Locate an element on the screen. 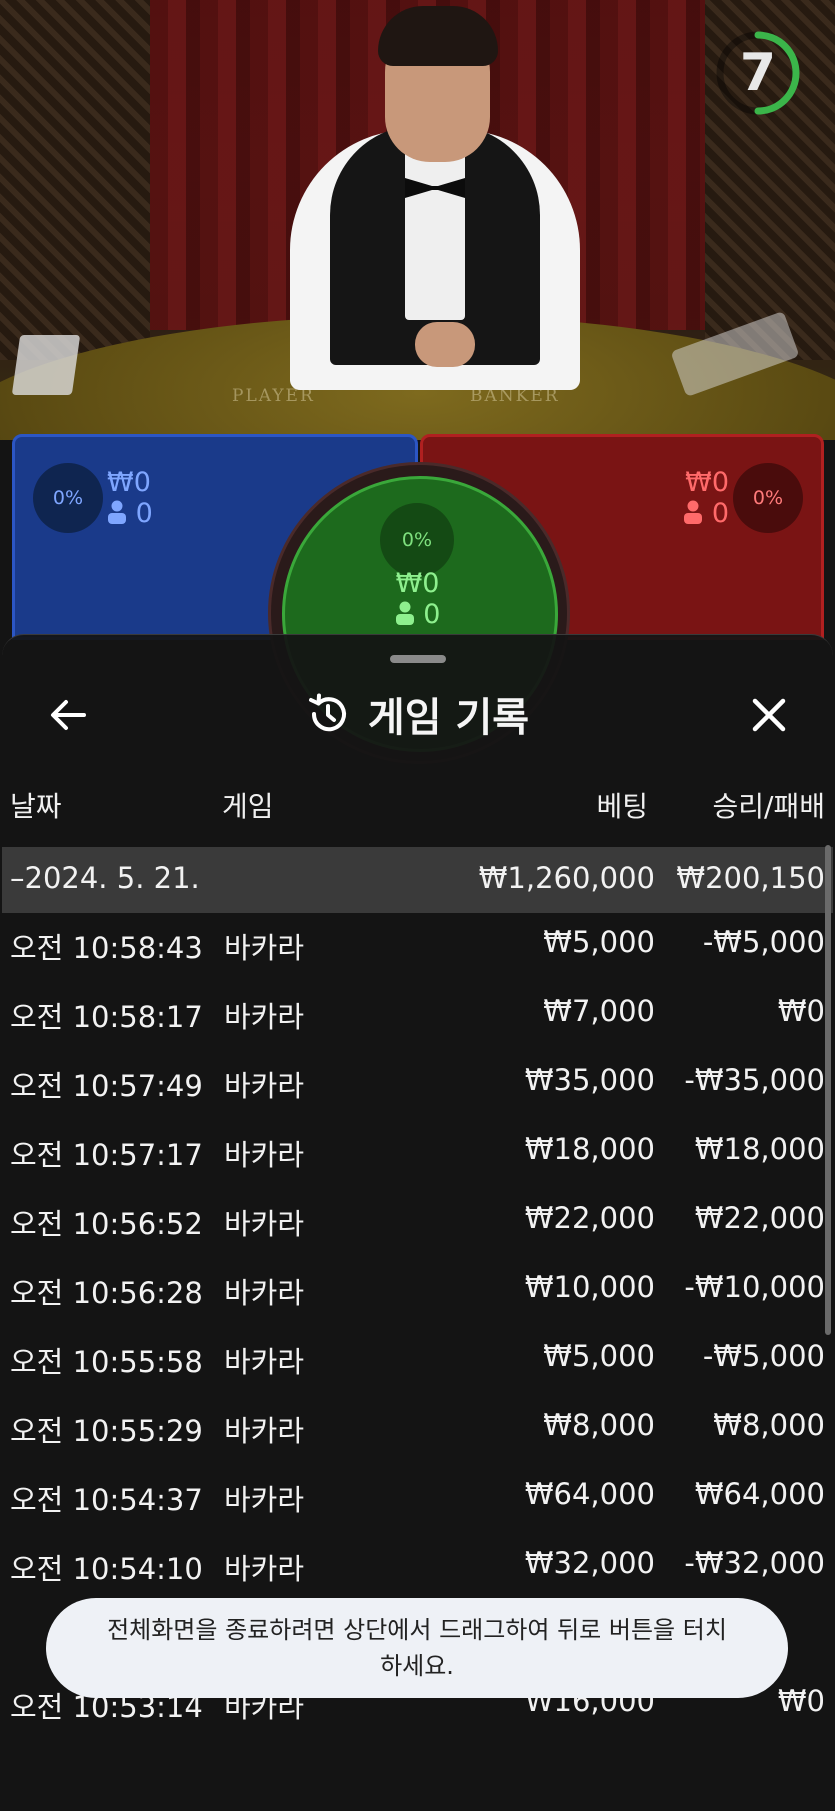 This screenshot has height=1811, width=835. group-result-total: ₩200,150 is located at coordinates (750, 878).